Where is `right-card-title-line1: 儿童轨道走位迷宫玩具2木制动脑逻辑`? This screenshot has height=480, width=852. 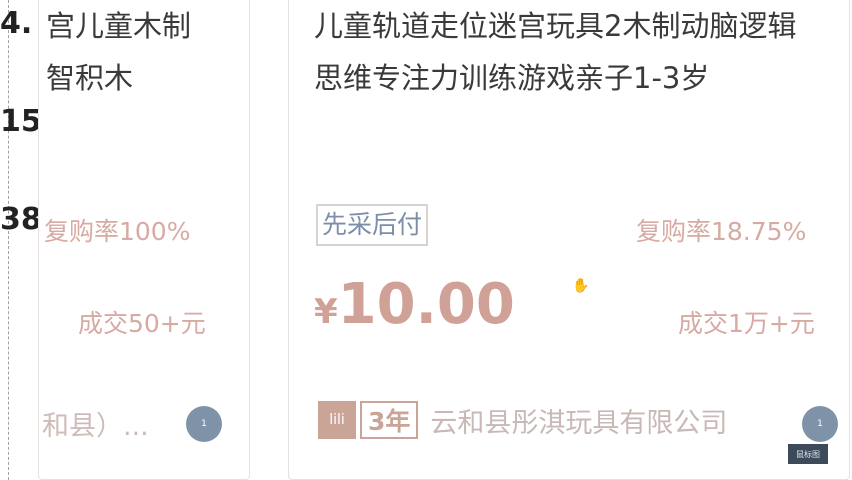
right-card-title-line1: 儿童轨道走位迷宫玩具2木制动脑逻辑 is located at coordinates (555, 26).